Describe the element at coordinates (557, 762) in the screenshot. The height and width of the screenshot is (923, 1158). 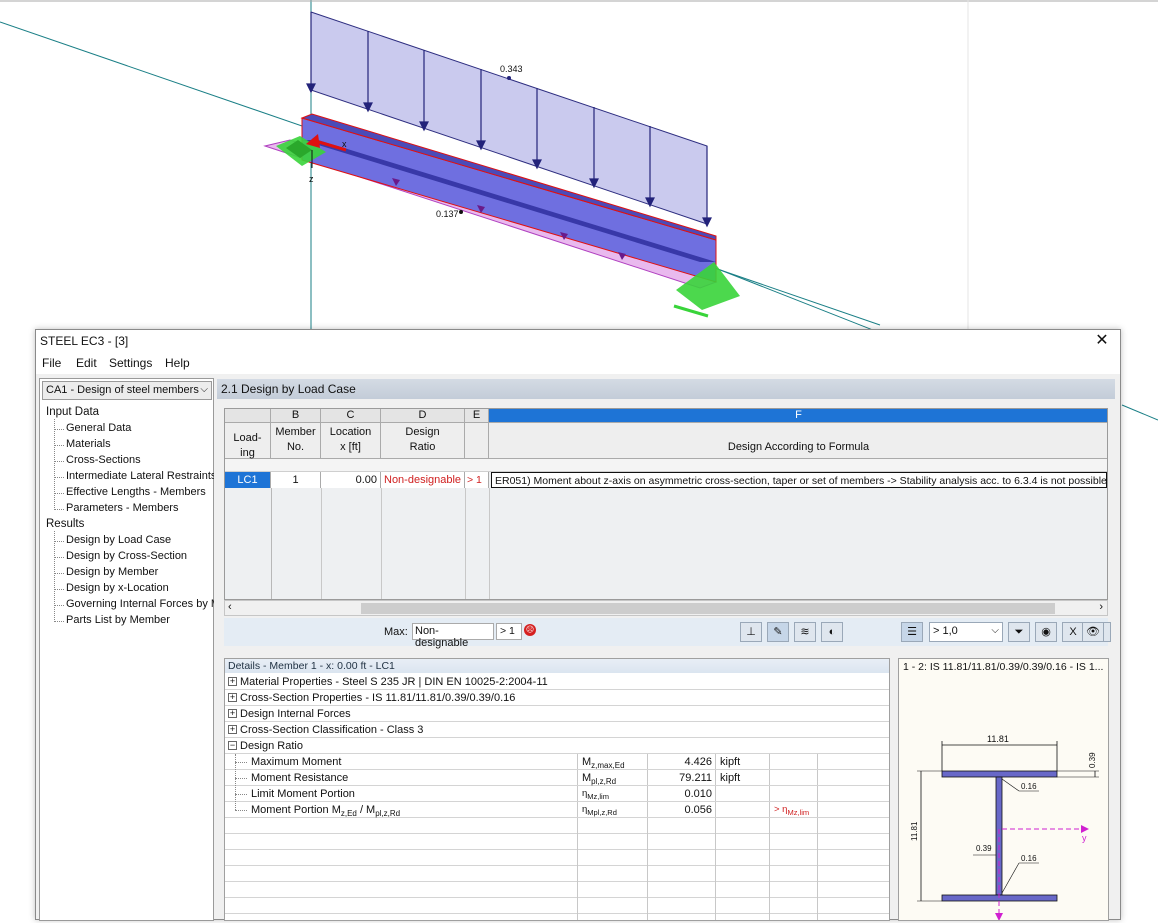
I see `detail-max-moment-row: Maximum Moment Mz,max,Ed 4.426 kipft` at that location.